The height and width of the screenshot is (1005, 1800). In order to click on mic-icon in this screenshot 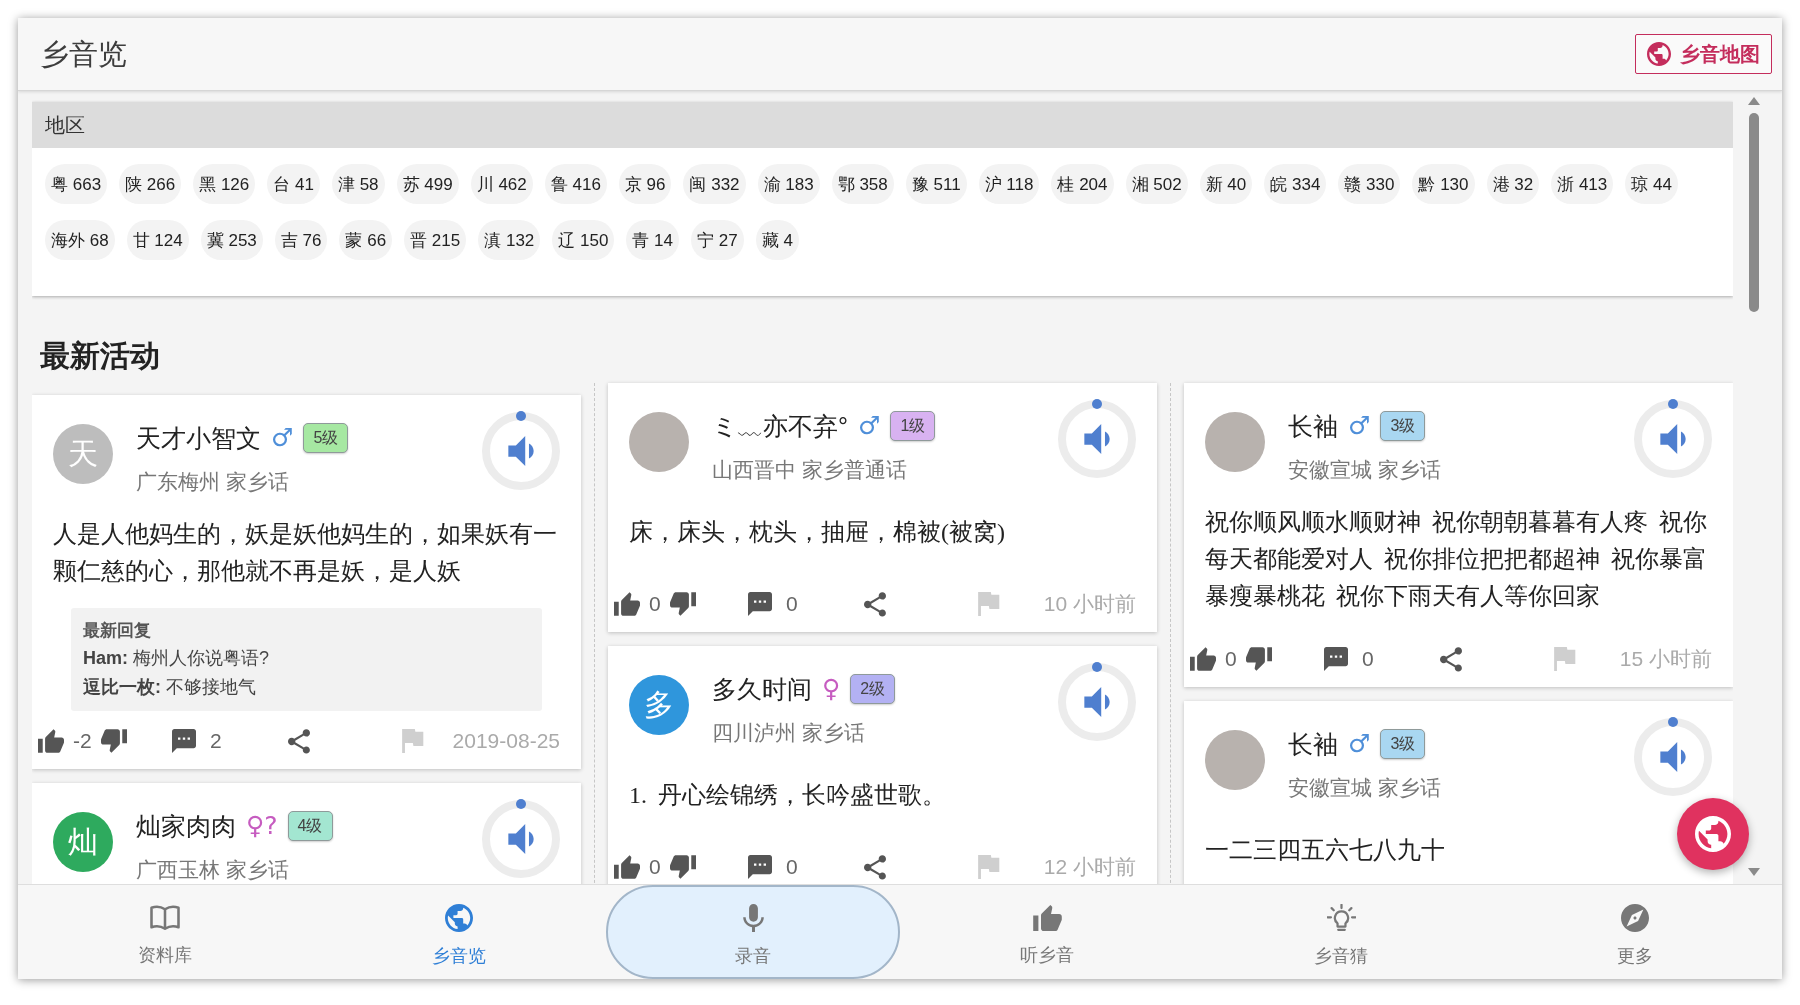, I will do `click(753, 917)`.